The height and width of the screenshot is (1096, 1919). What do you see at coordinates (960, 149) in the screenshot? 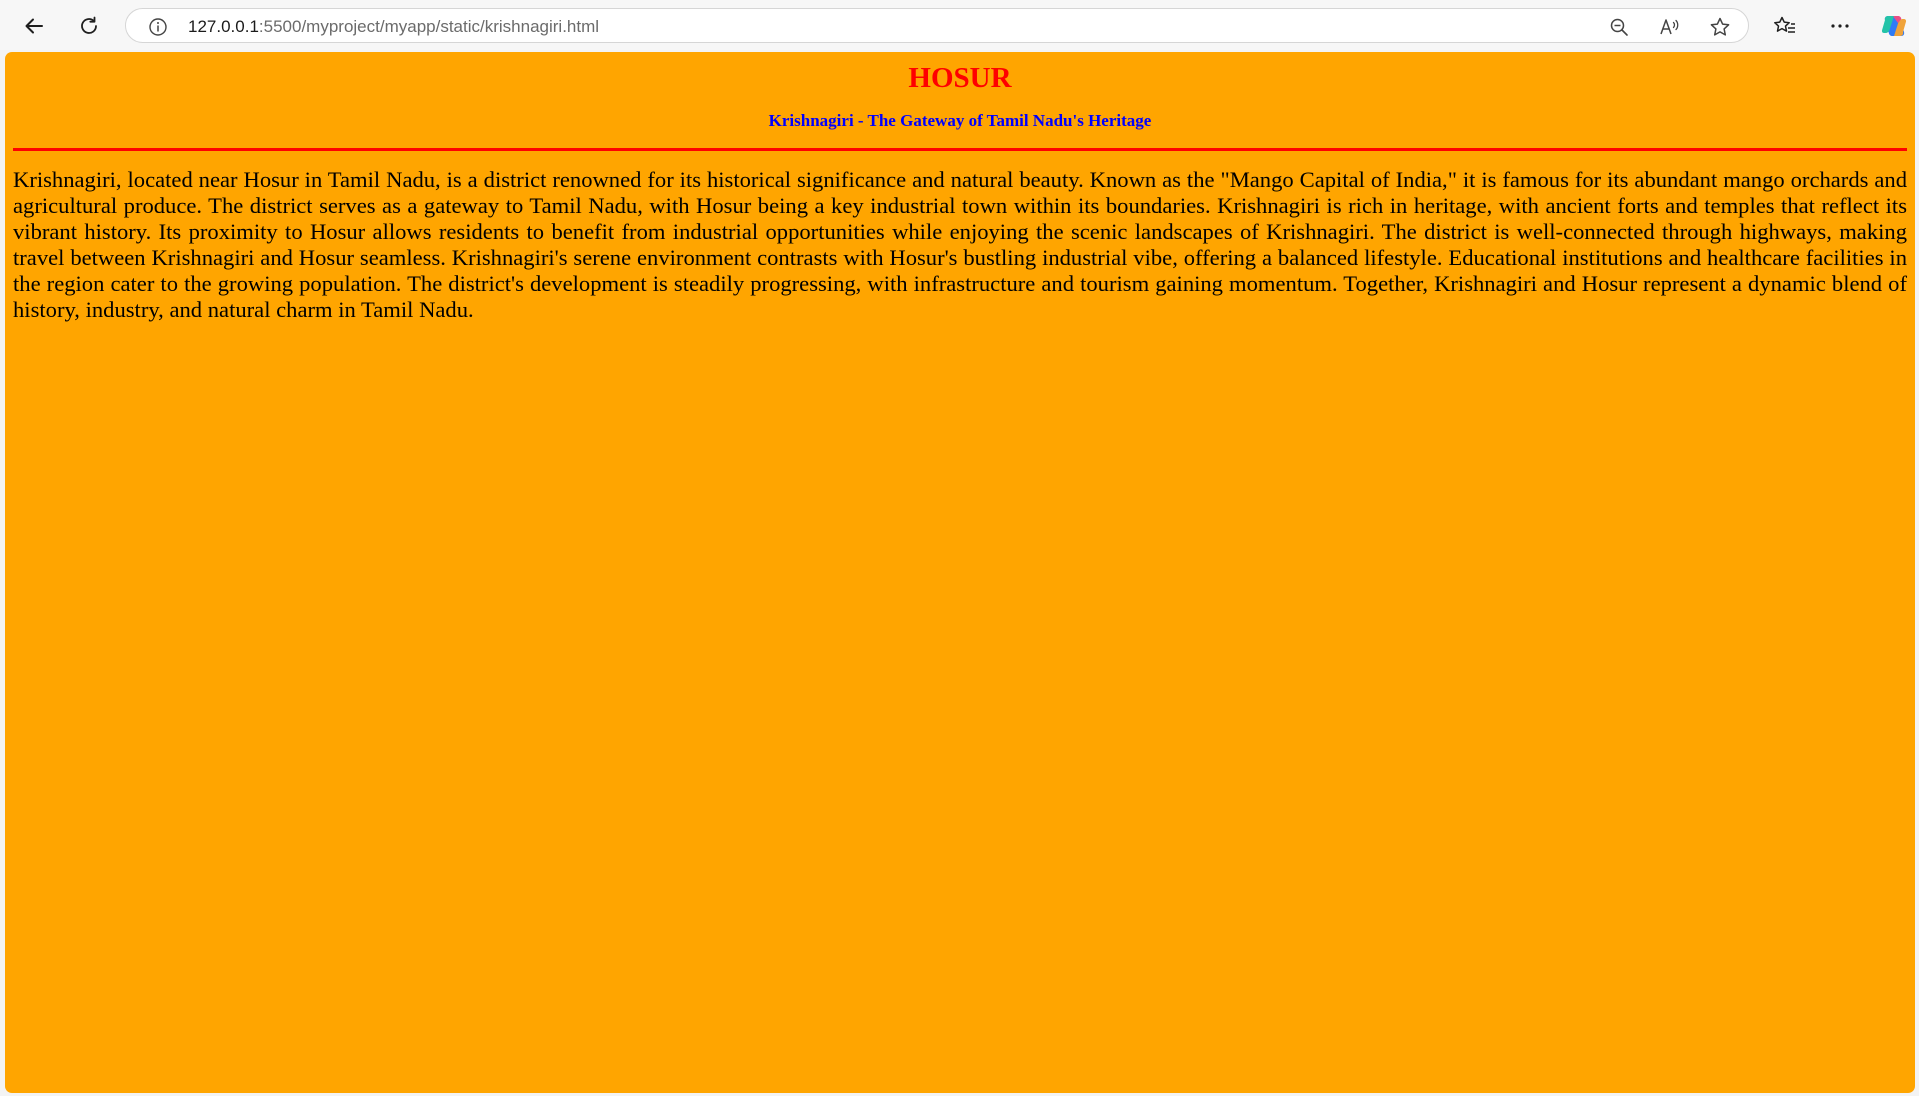
I see `title-divider` at bounding box center [960, 149].